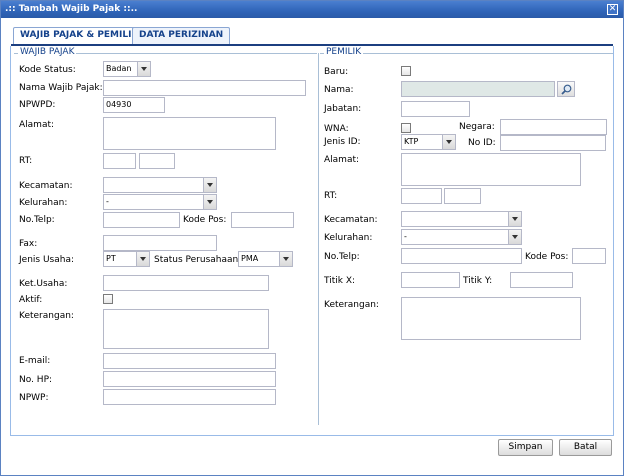 The width and height of the screenshot is (624, 476). I want to click on alamat-wp-label: Alamat:, so click(37, 125).